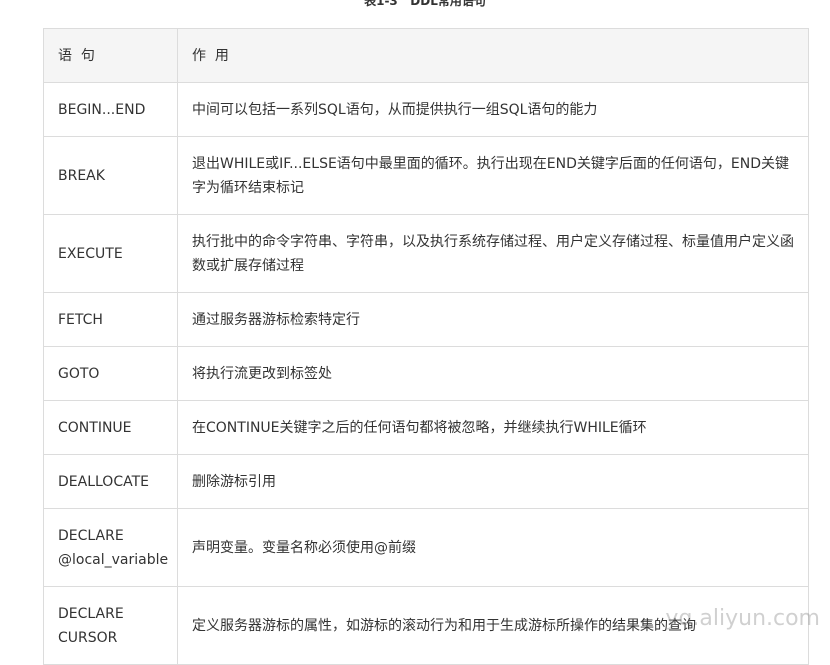  Describe the element at coordinates (110, 373) in the screenshot. I see `statement-cell: GOTO` at that location.